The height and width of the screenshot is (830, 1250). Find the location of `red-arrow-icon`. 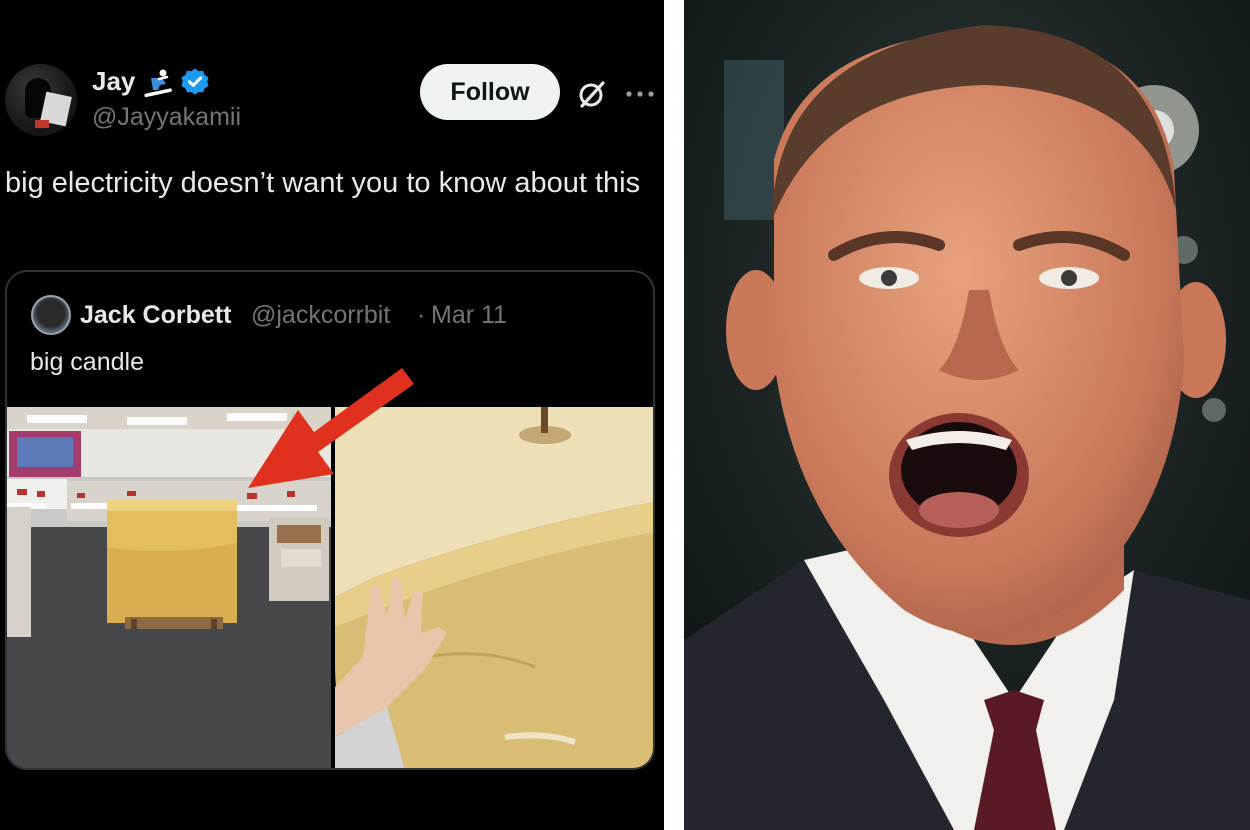

red-arrow-icon is located at coordinates (331, 428).